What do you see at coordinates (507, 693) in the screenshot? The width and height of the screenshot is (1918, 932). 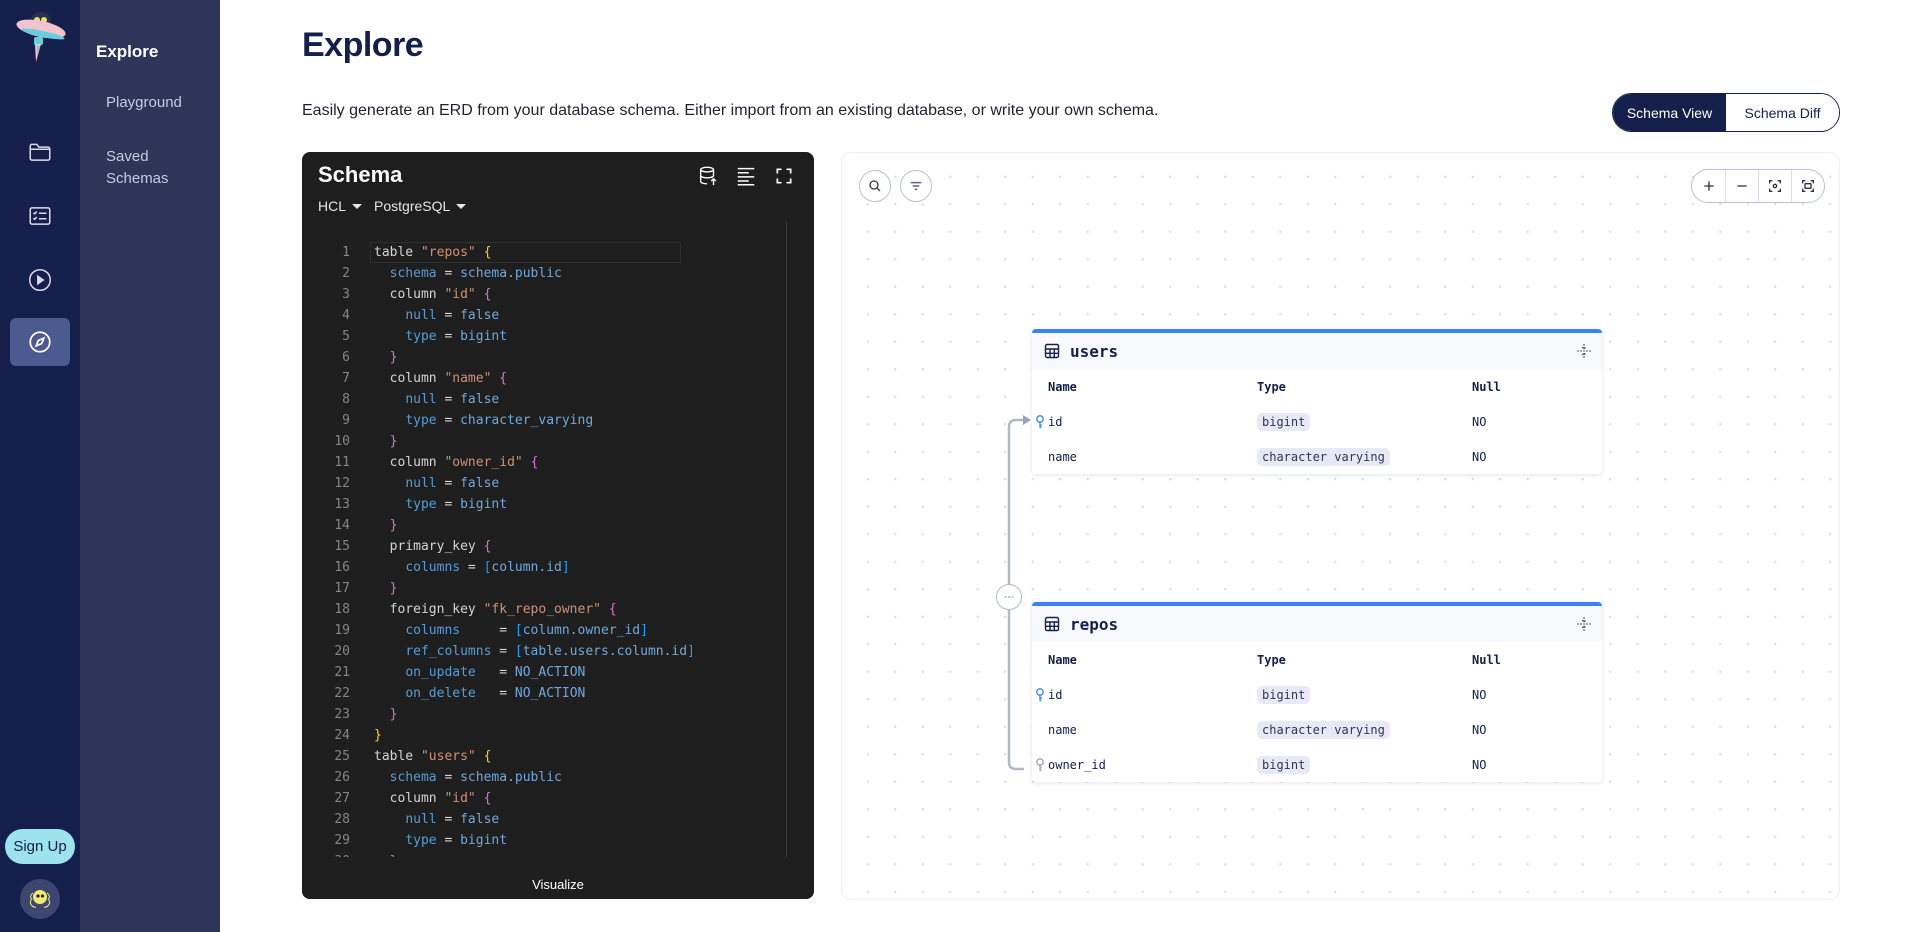 I see `code-line: 22 on_delete = NO_ACTION` at bounding box center [507, 693].